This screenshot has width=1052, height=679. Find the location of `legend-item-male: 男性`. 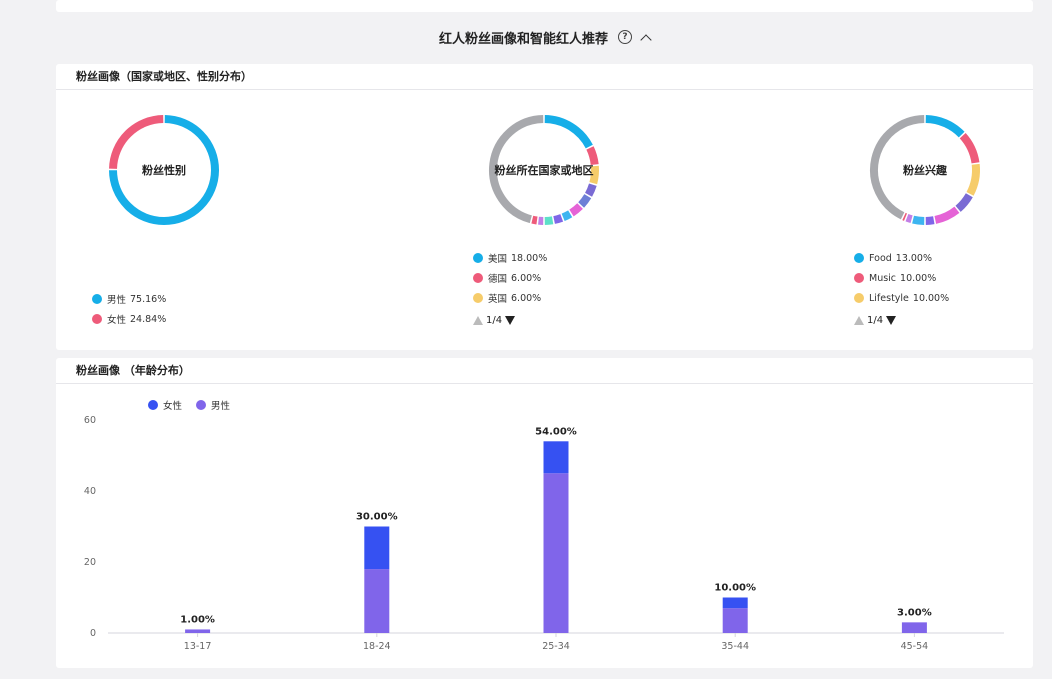

legend-item-male: 男性 is located at coordinates (213, 405).